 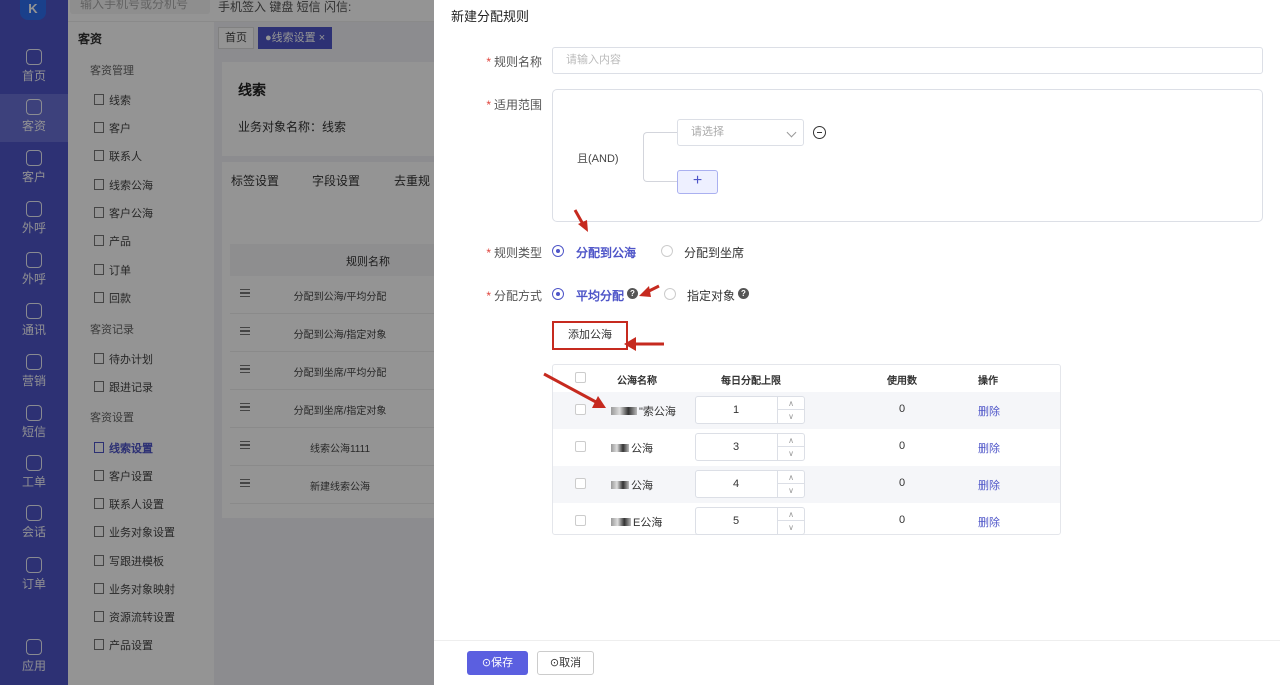 I want to click on cancel-button: ⊙取消, so click(x=565, y=663).